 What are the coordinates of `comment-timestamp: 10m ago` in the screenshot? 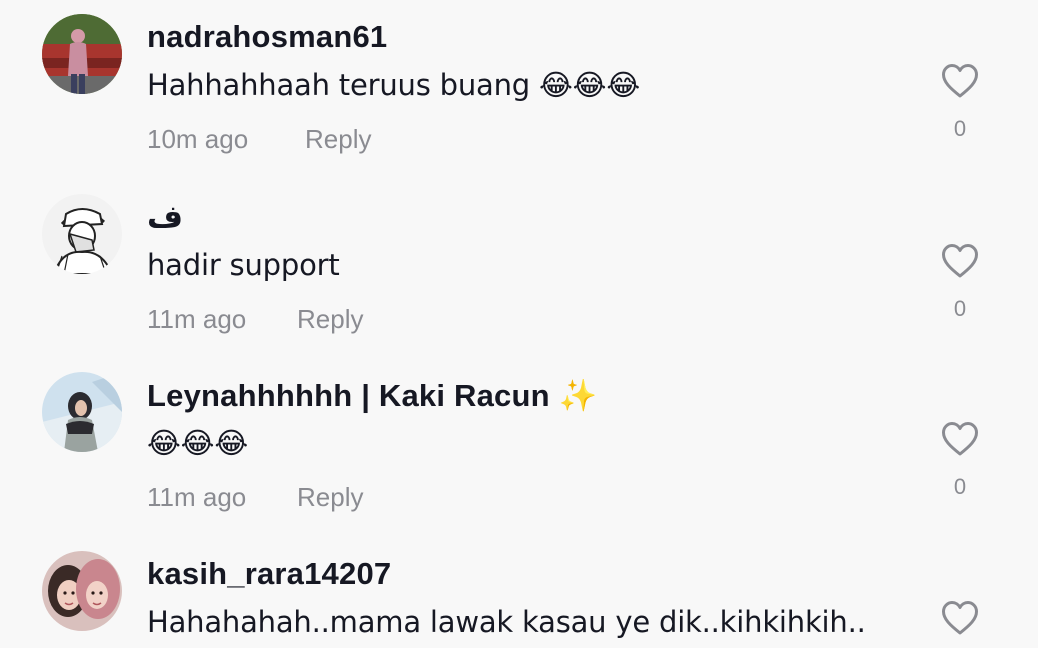 It's located at (198, 139).